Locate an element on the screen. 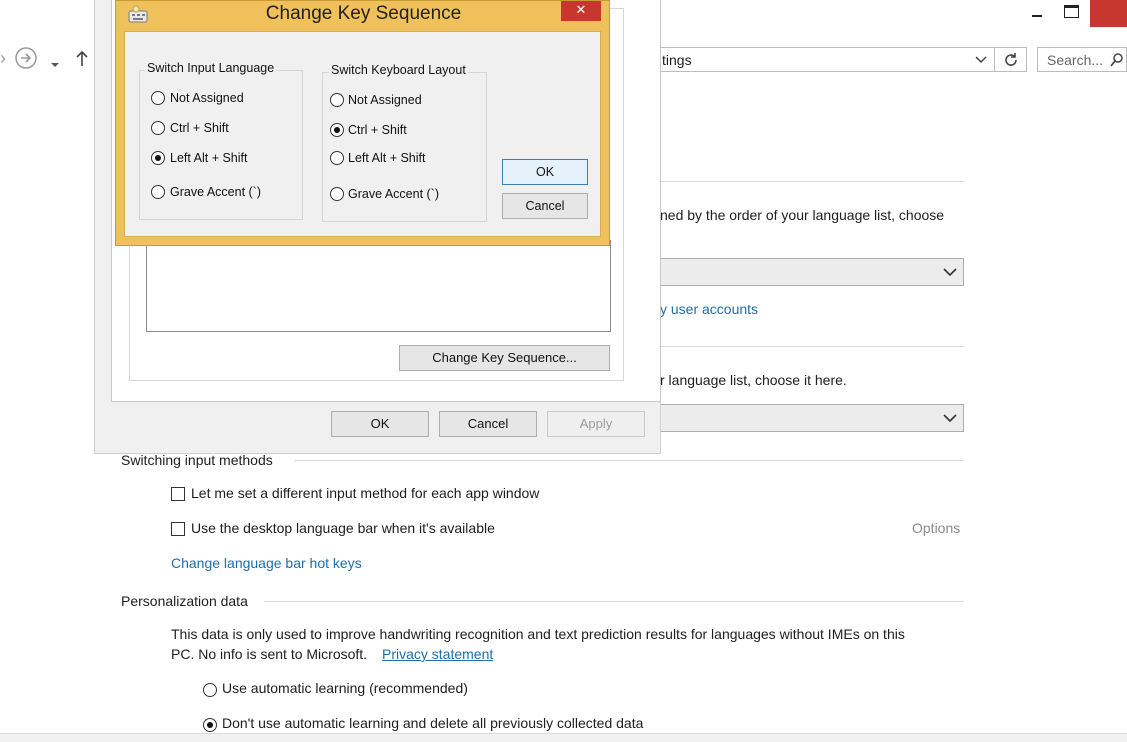 This screenshot has width=1127, height=742. address-bar: tings is located at coordinates (827, 59).